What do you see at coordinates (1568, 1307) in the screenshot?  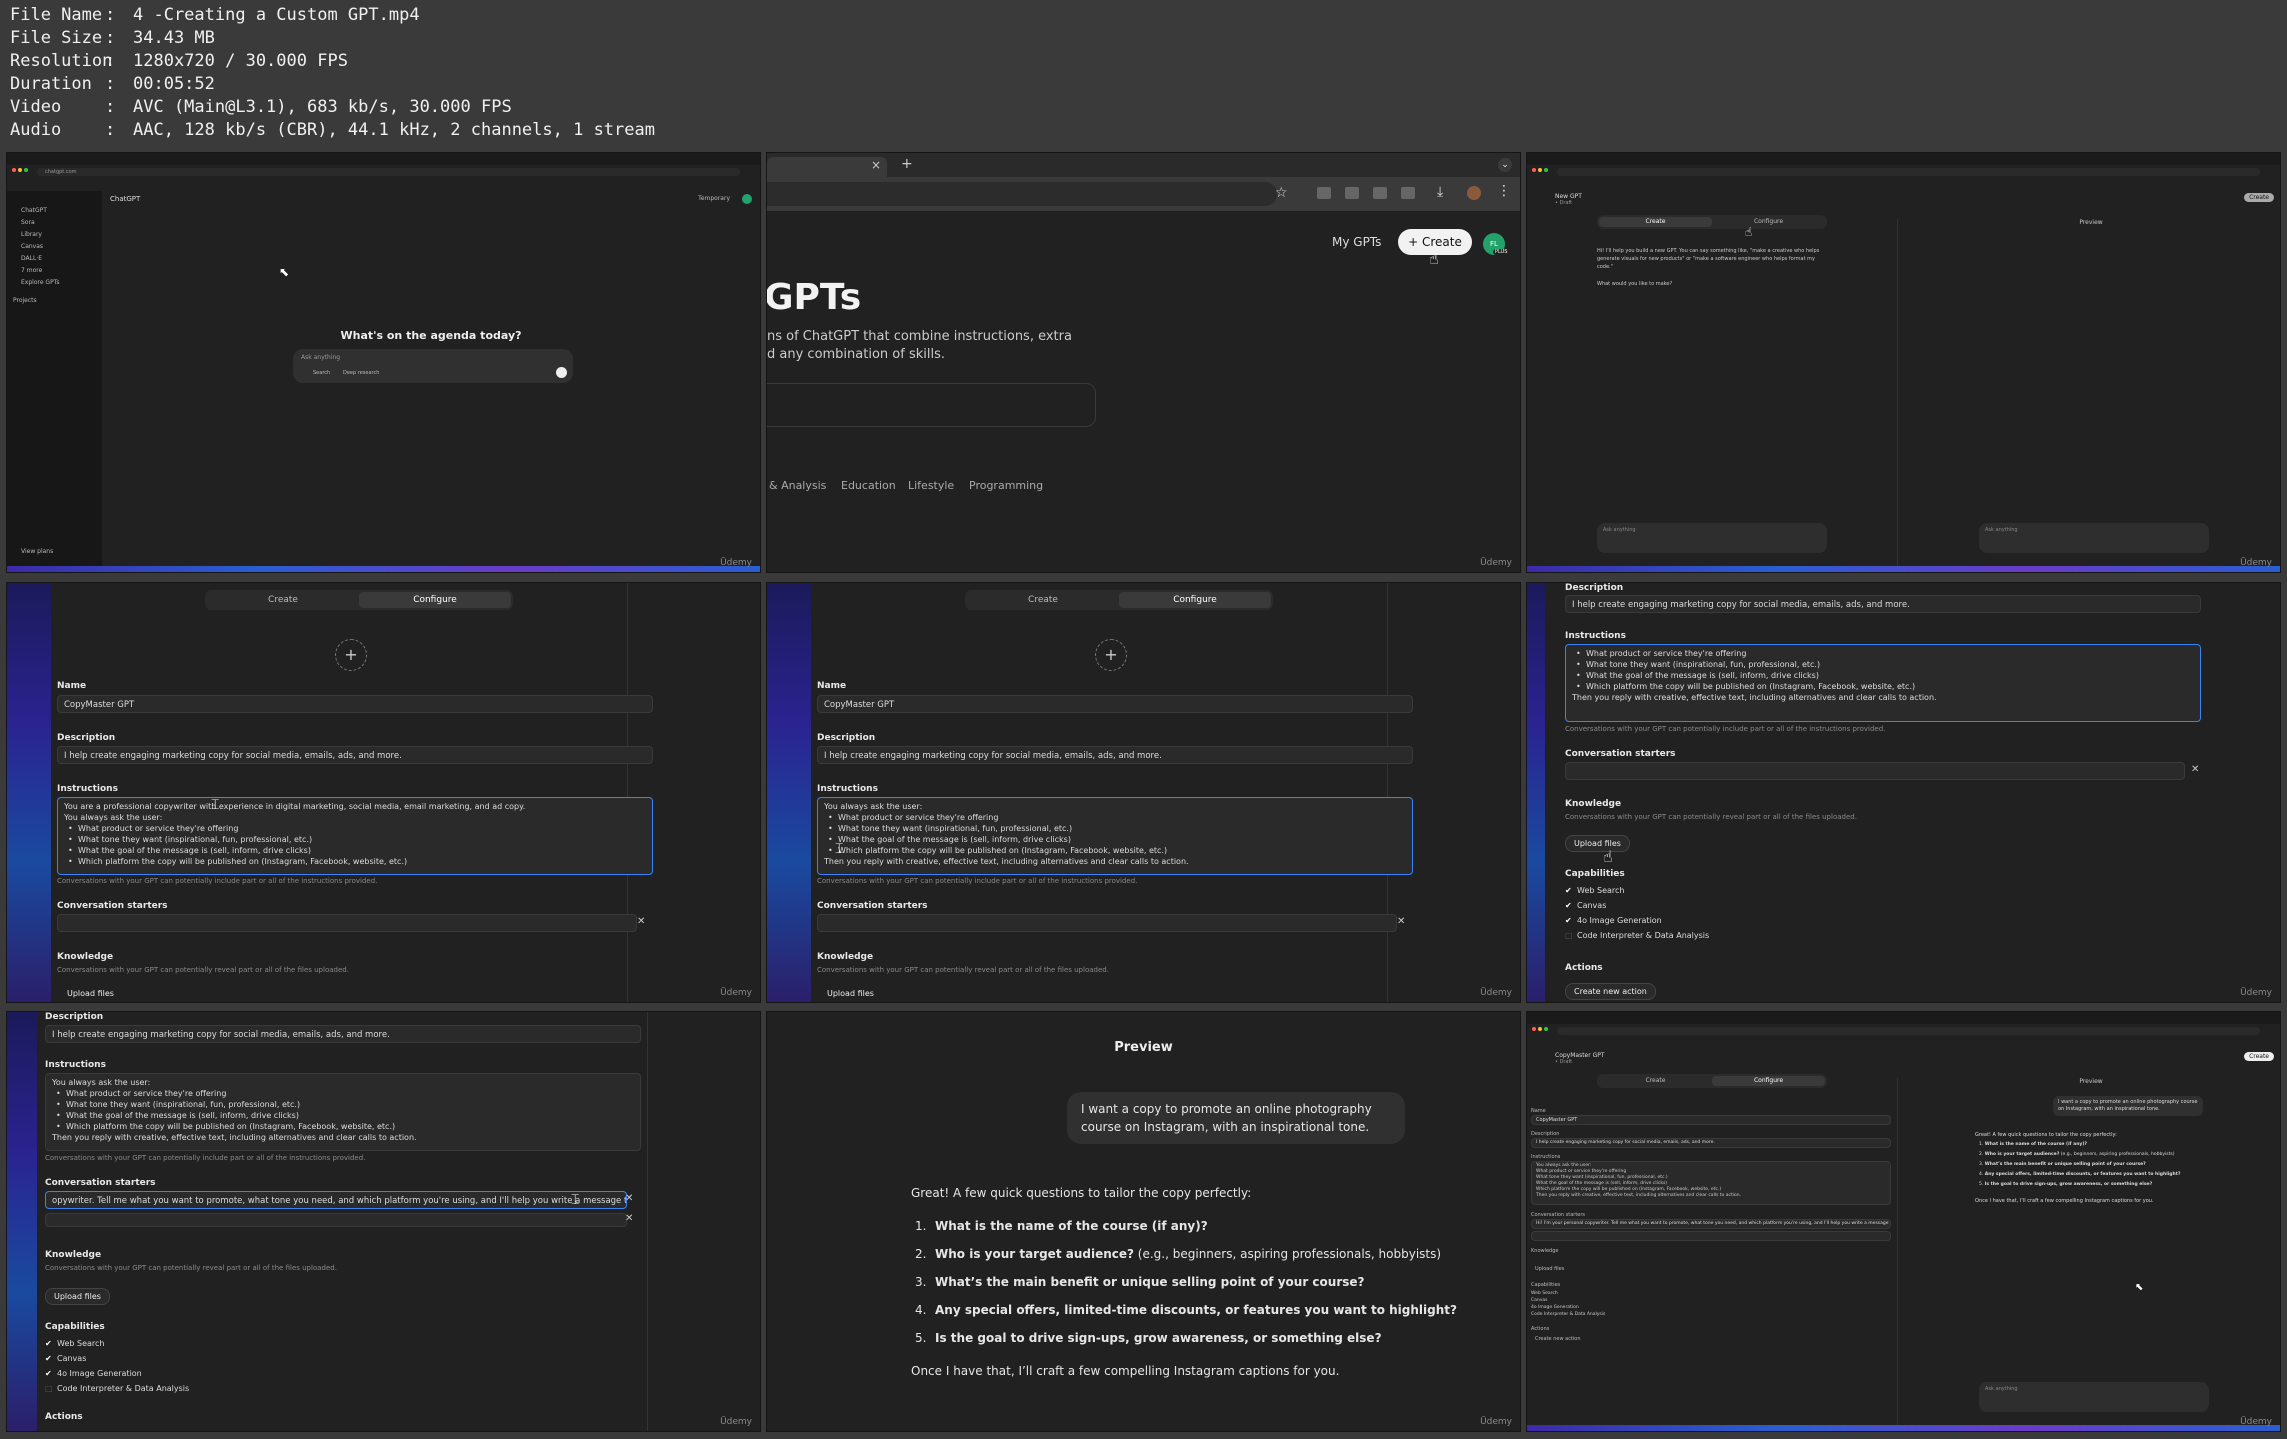 I see `capability-image-generation: 4o Image Generation` at bounding box center [1568, 1307].